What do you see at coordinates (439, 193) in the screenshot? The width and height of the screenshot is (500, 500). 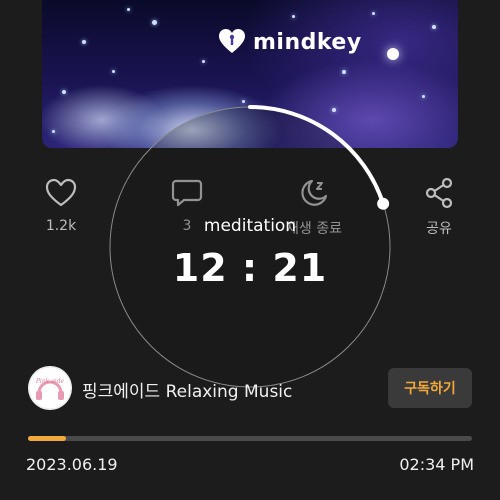 I see `share-icon` at bounding box center [439, 193].